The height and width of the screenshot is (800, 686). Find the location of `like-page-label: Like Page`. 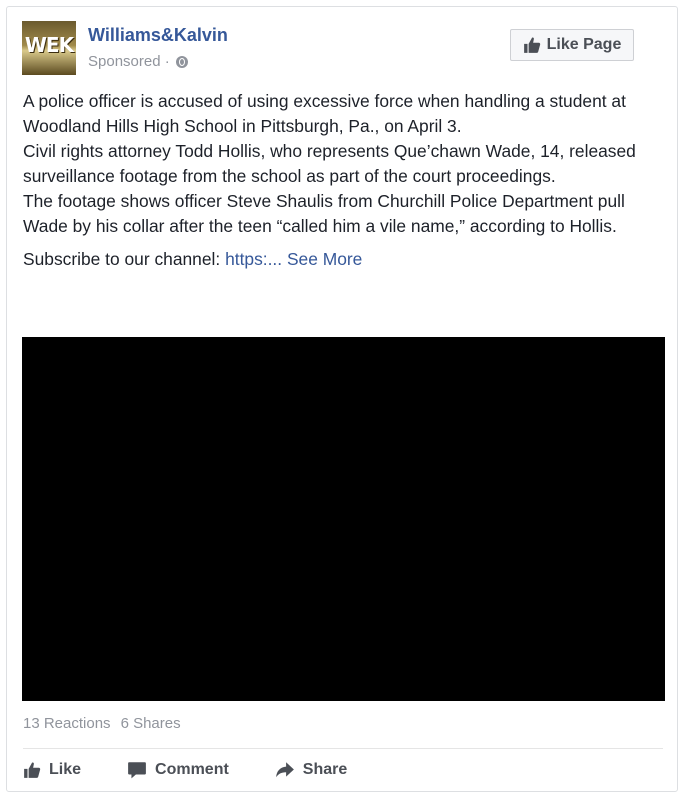

like-page-label: Like Page is located at coordinates (584, 44).